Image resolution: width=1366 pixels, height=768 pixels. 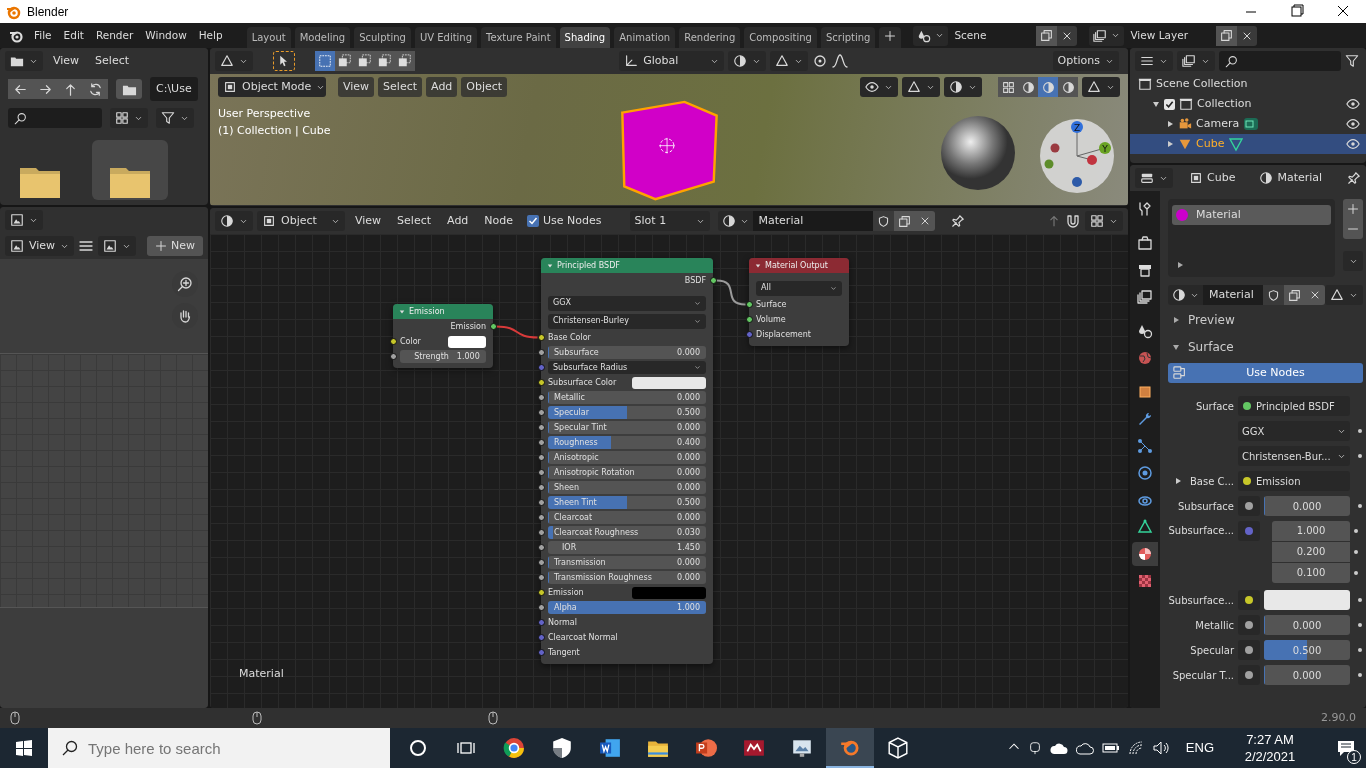 What do you see at coordinates (322, 37) in the screenshot?
I see `workspace-tab: Modeling` at bounding box center [322, 37].